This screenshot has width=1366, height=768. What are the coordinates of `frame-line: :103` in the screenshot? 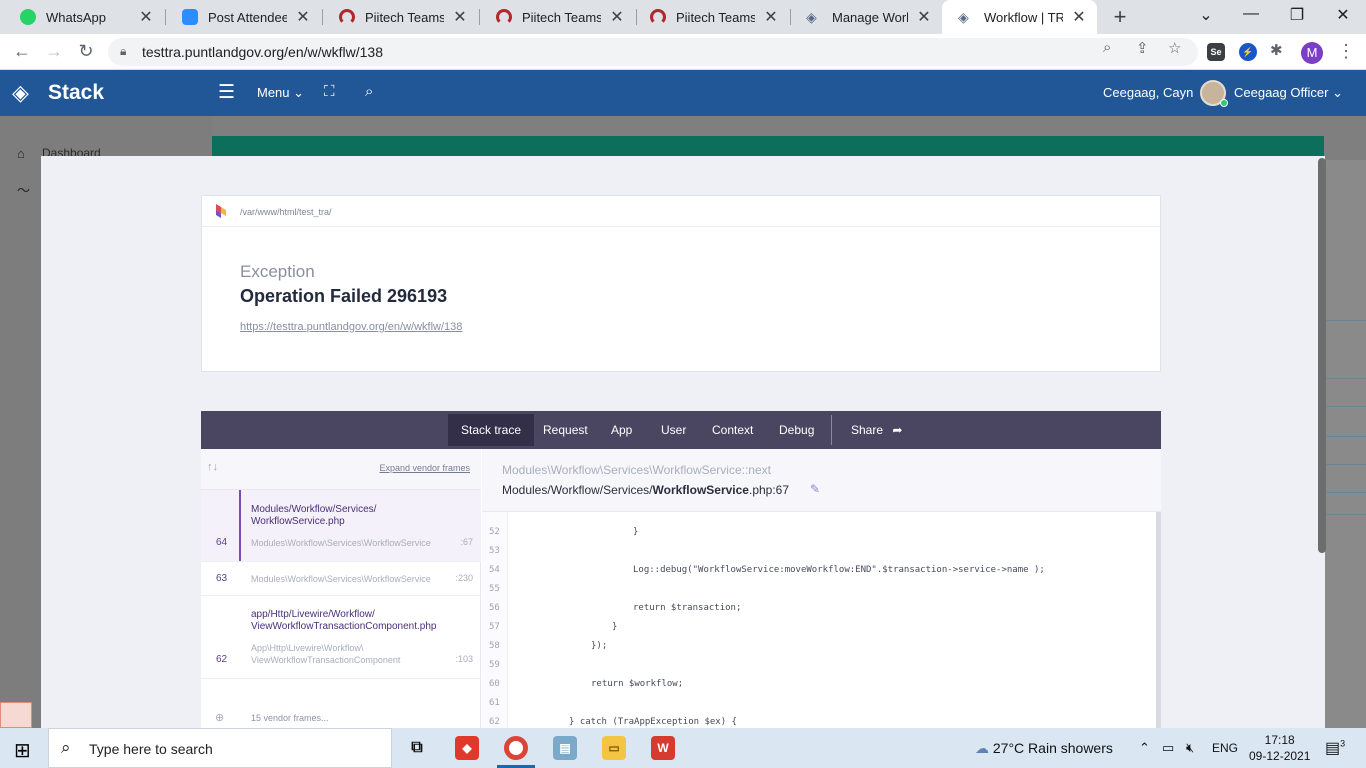 It's located at (464, 659).